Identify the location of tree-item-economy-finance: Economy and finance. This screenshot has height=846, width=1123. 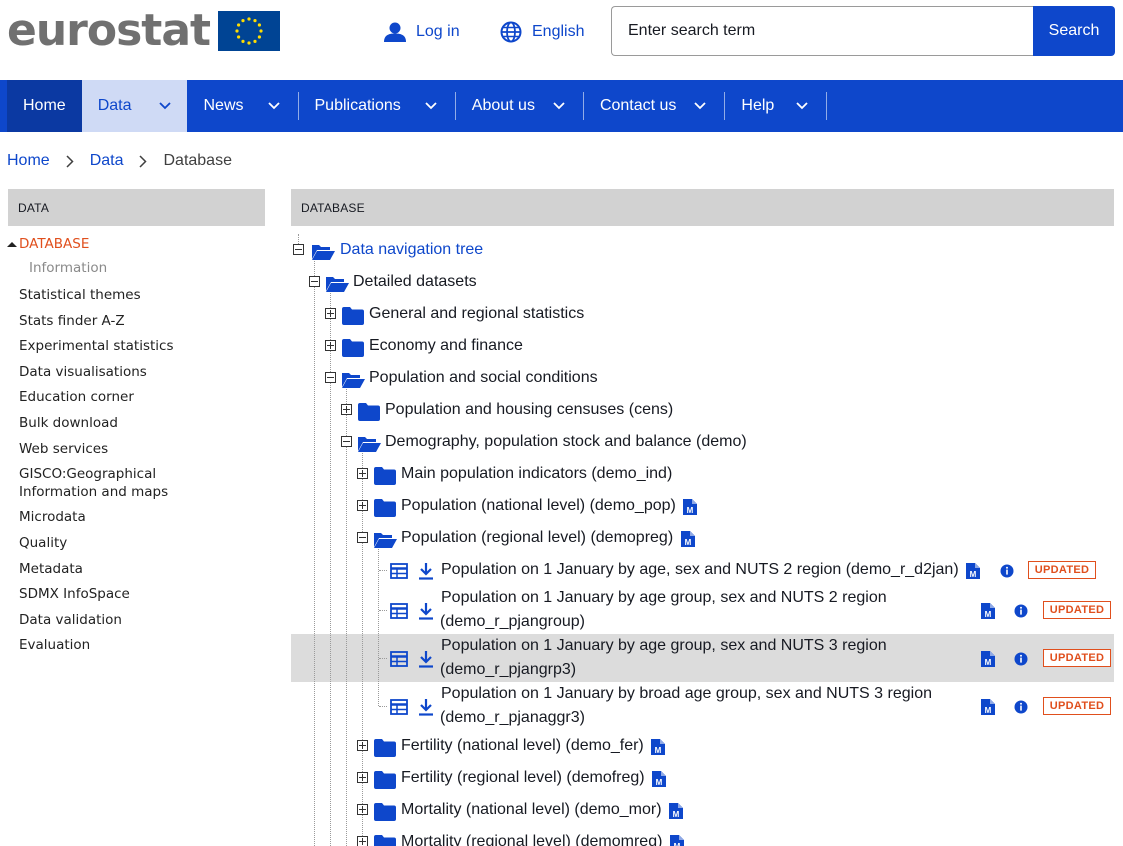
(446, 346).